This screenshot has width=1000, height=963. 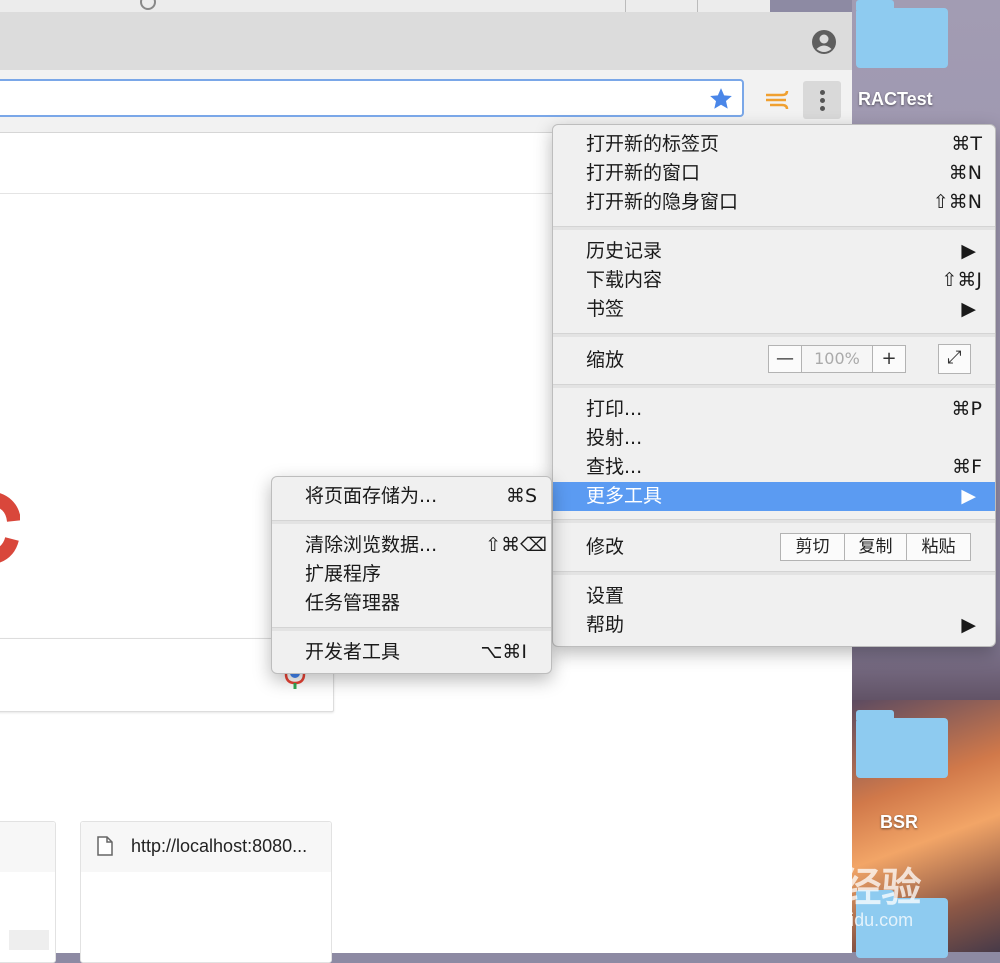 What do you see at coordinates (824, 42) in the screenshot?
I see `profile-icon` at bounding box center [824, 42].